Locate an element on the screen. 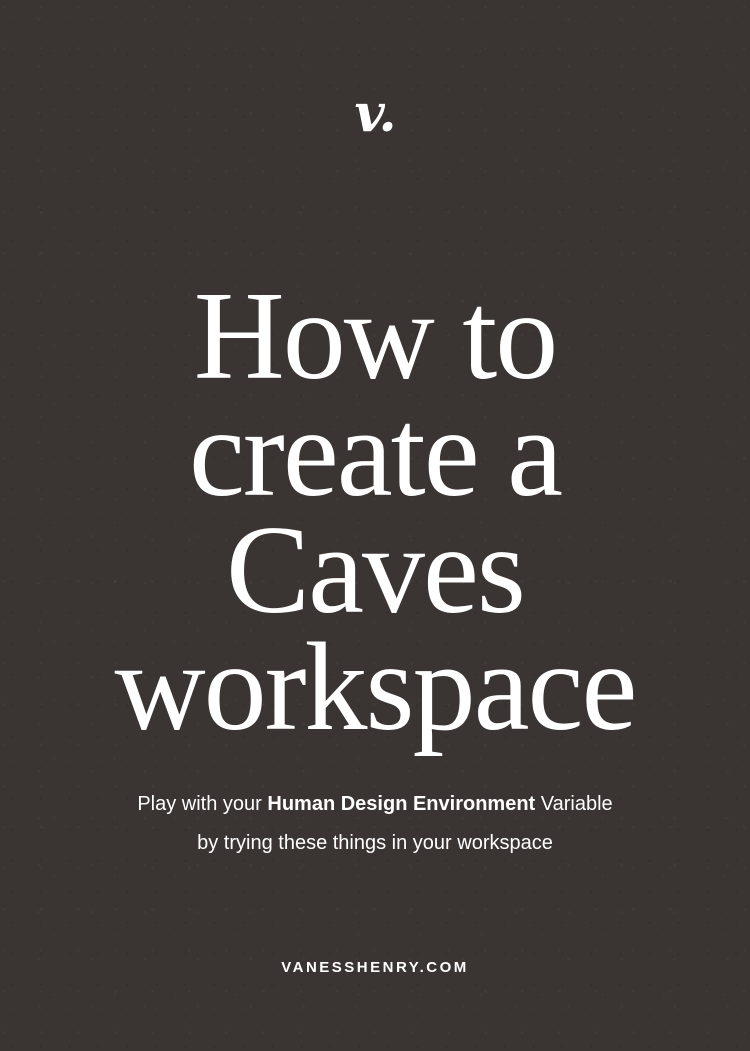 The width and height of the screenshot is (750, 1051). subtitle-prefix: Play with your is located at coordinates (202, 804).